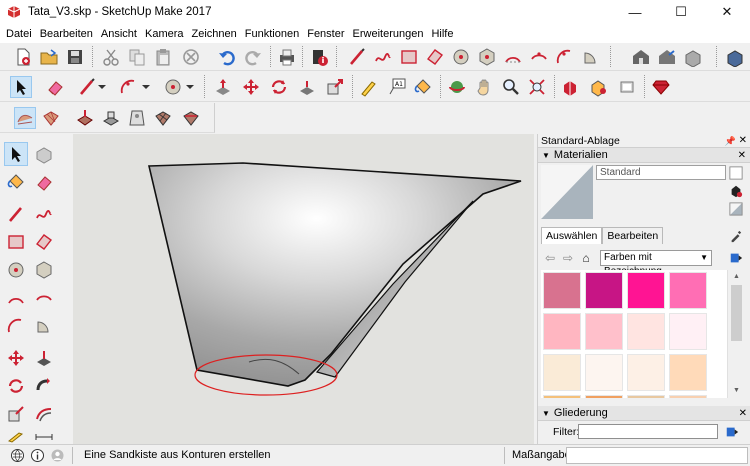  Describe the element at coordinates (656, 263) in the screenshot. I see `library-select: Farben mit Bezeichnung ▼` at that location.